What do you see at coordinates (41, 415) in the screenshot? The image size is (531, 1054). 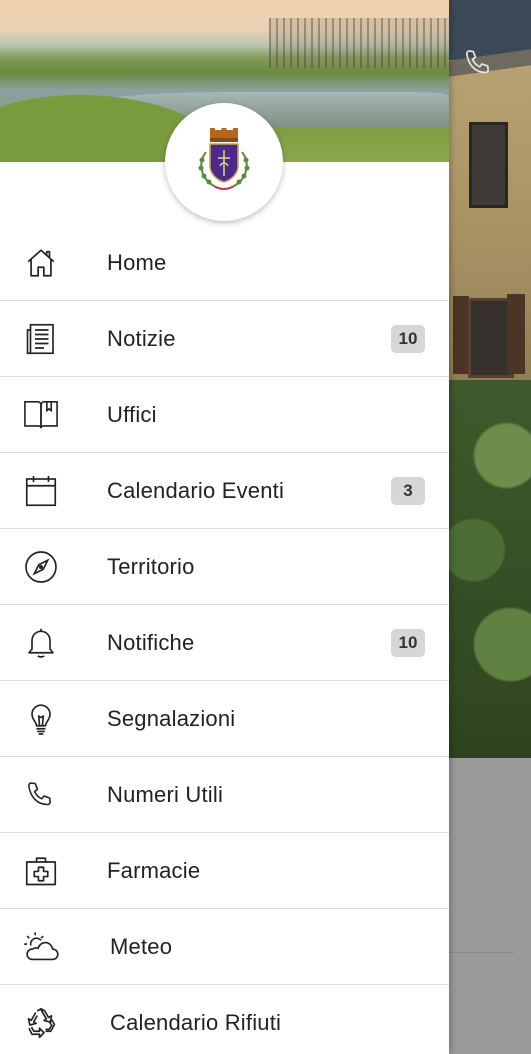 I see `book-icon` at bounding box center [41, 415].